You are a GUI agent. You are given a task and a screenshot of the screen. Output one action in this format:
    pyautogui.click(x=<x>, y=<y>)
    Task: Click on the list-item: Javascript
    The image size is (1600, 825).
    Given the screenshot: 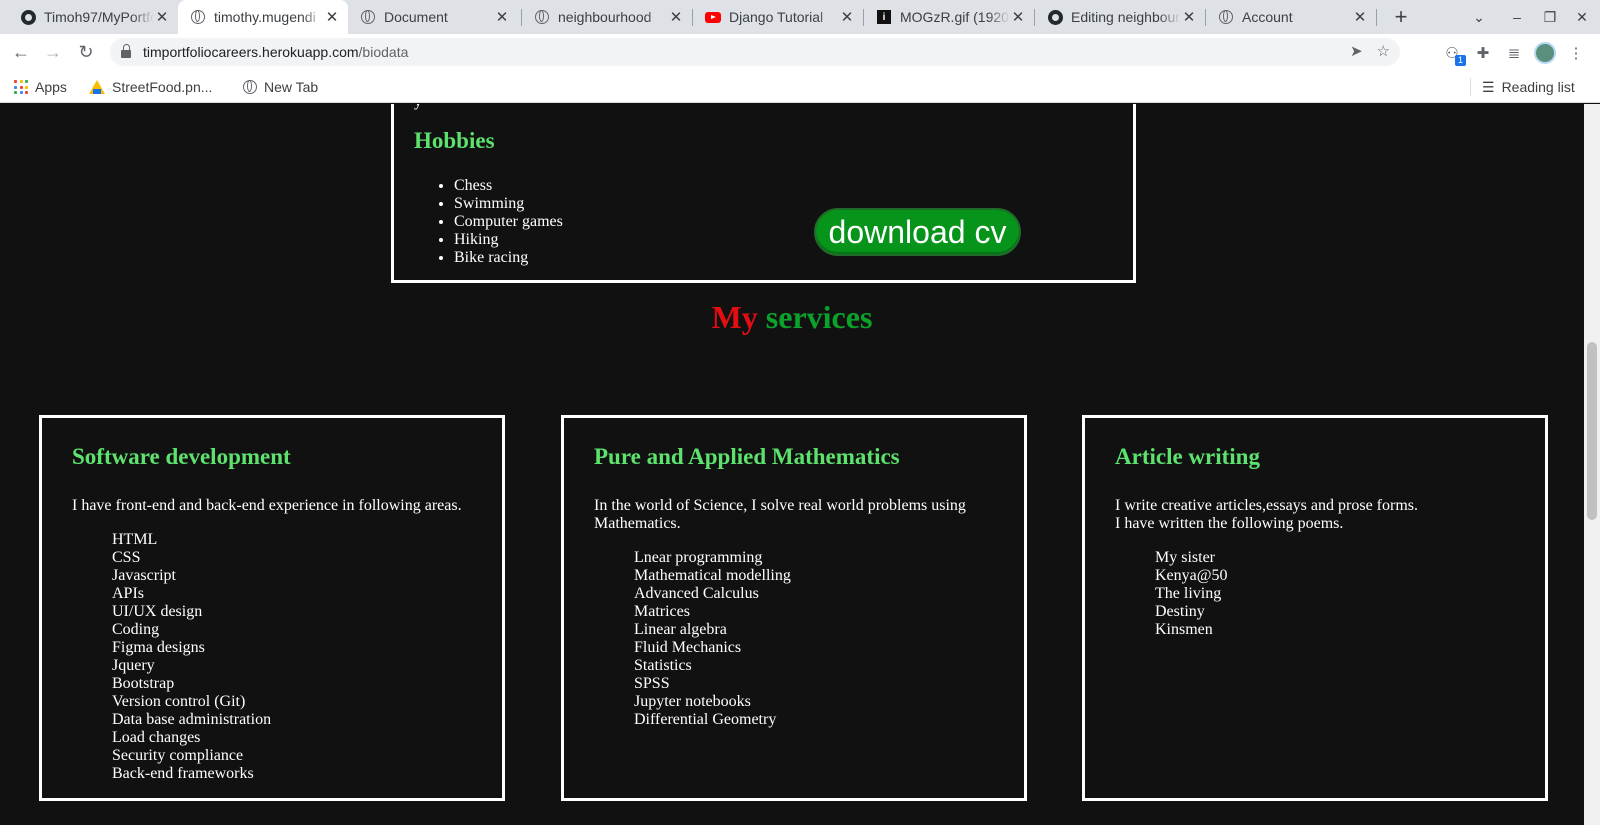 What is the action you would take?
    pyautogui.click(x=144, y=575)
    